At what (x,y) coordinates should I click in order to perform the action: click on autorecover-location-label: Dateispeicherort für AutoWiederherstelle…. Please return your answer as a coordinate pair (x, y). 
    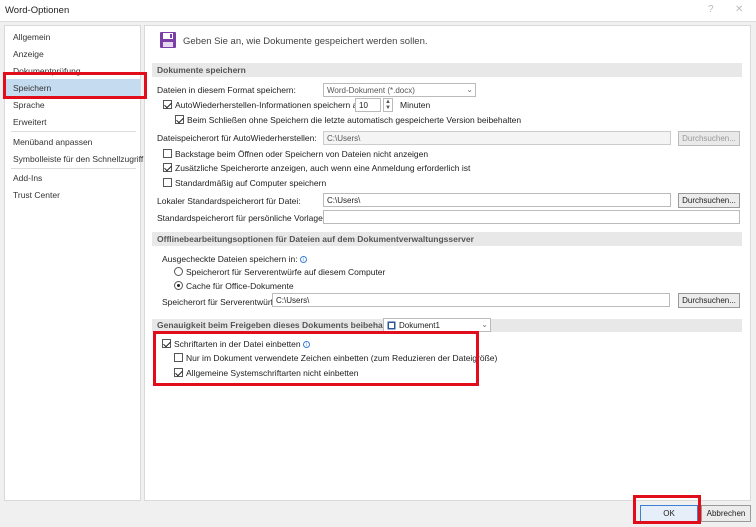
    Looking at the image, I should click on (237, 138).